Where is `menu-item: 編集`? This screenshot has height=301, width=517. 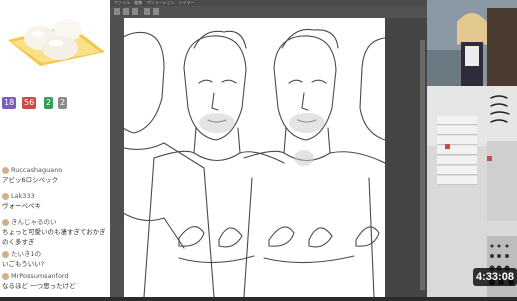 menu-item: 編集 is located at coordinates (138, 2).